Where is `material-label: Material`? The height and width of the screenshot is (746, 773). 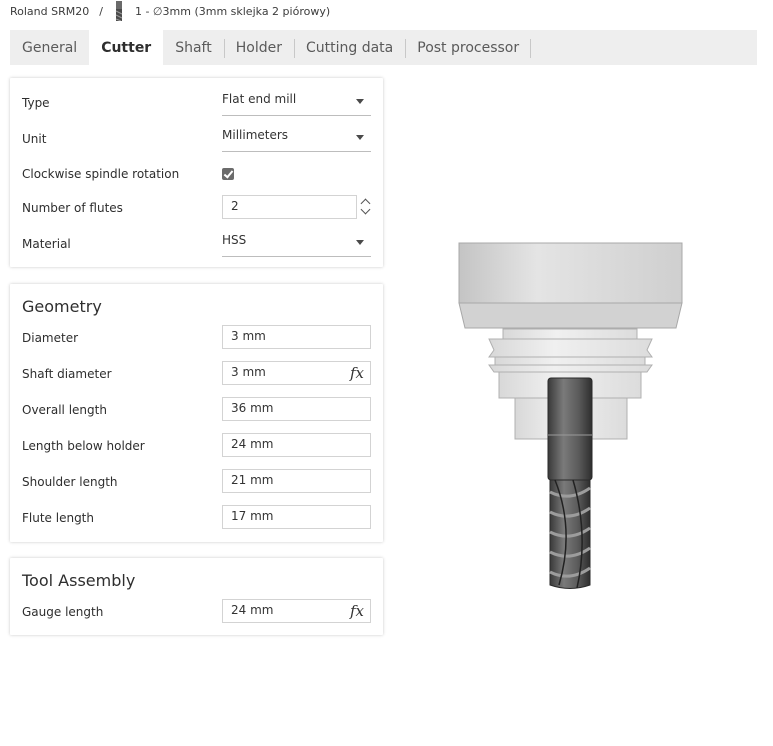 material-label: Material is located at coordinates (46, 244).